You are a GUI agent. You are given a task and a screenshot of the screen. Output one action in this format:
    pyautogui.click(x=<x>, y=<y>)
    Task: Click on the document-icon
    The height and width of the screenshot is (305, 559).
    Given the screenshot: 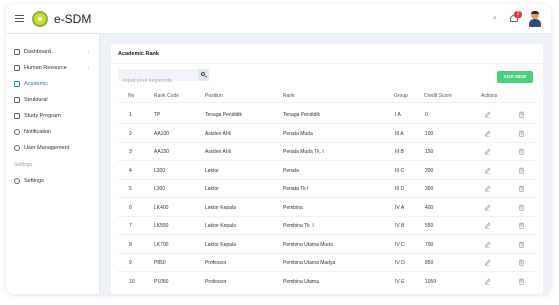 What is the action you would take?
    pyautogui.click(x=17, y=68)
    